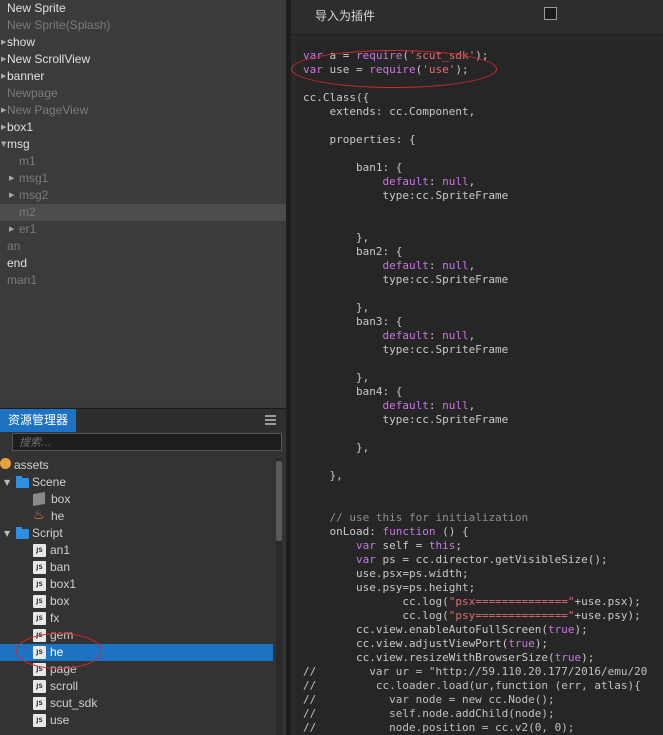 The image size is (663, 735). What do you see at coordinates (270, 420) in the screenshot?
I see `panel-menu-icon` at bounding box center [270, 420].